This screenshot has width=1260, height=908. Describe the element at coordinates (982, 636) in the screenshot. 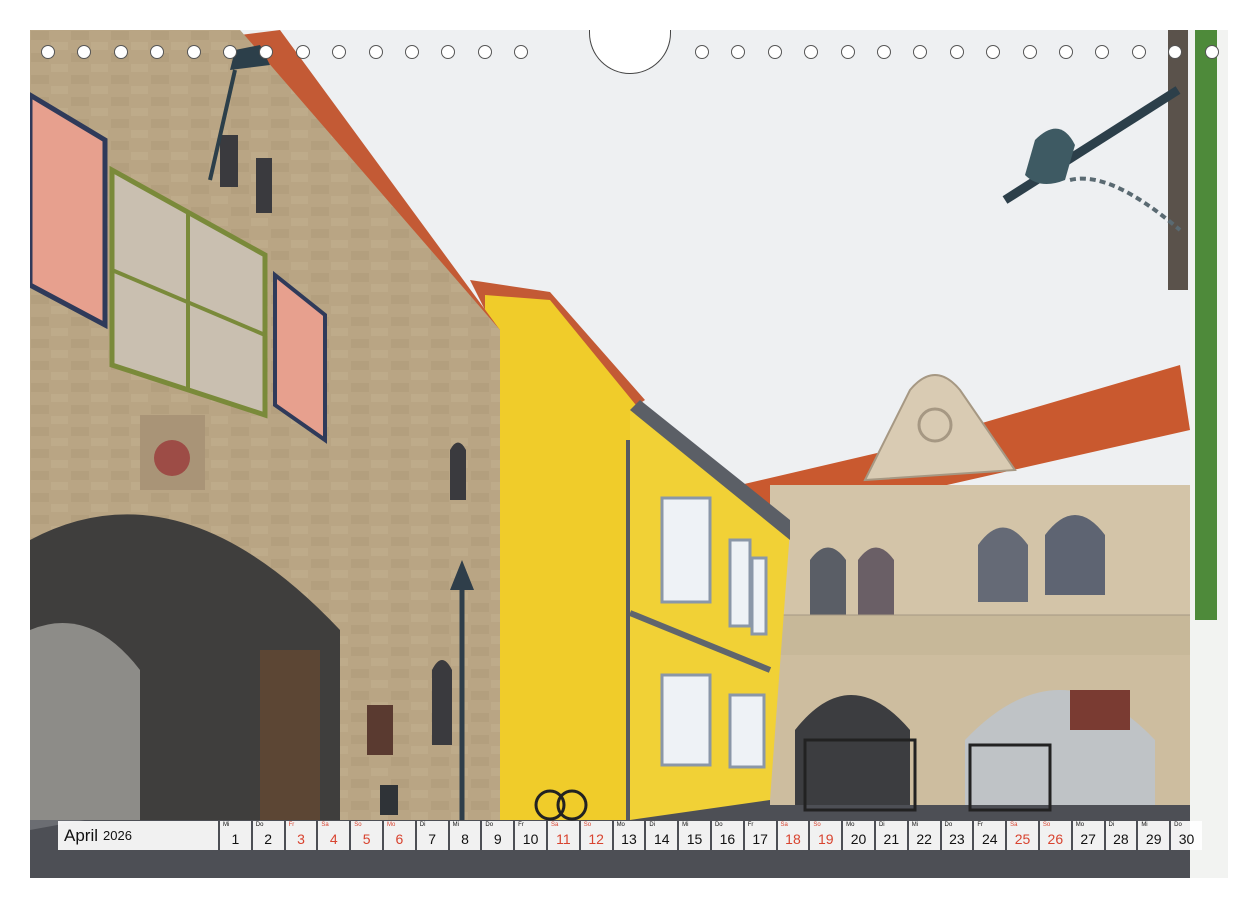

I see `balustrade` at that location.